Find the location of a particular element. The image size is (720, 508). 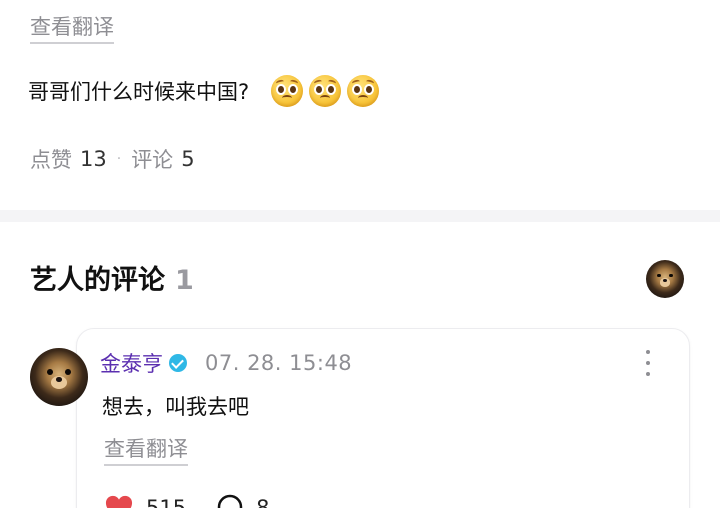

emoji-group is located at coordinates (328, 91).